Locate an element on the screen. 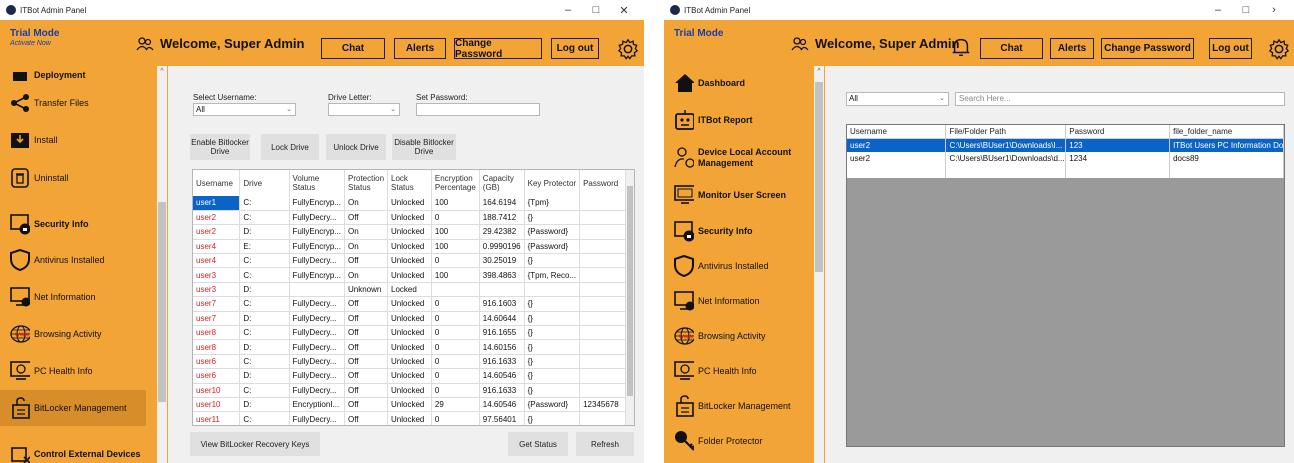 The image size is (1294, 463). unlock-drive-button: Unlock Drive is located at coordinates (356, 147).